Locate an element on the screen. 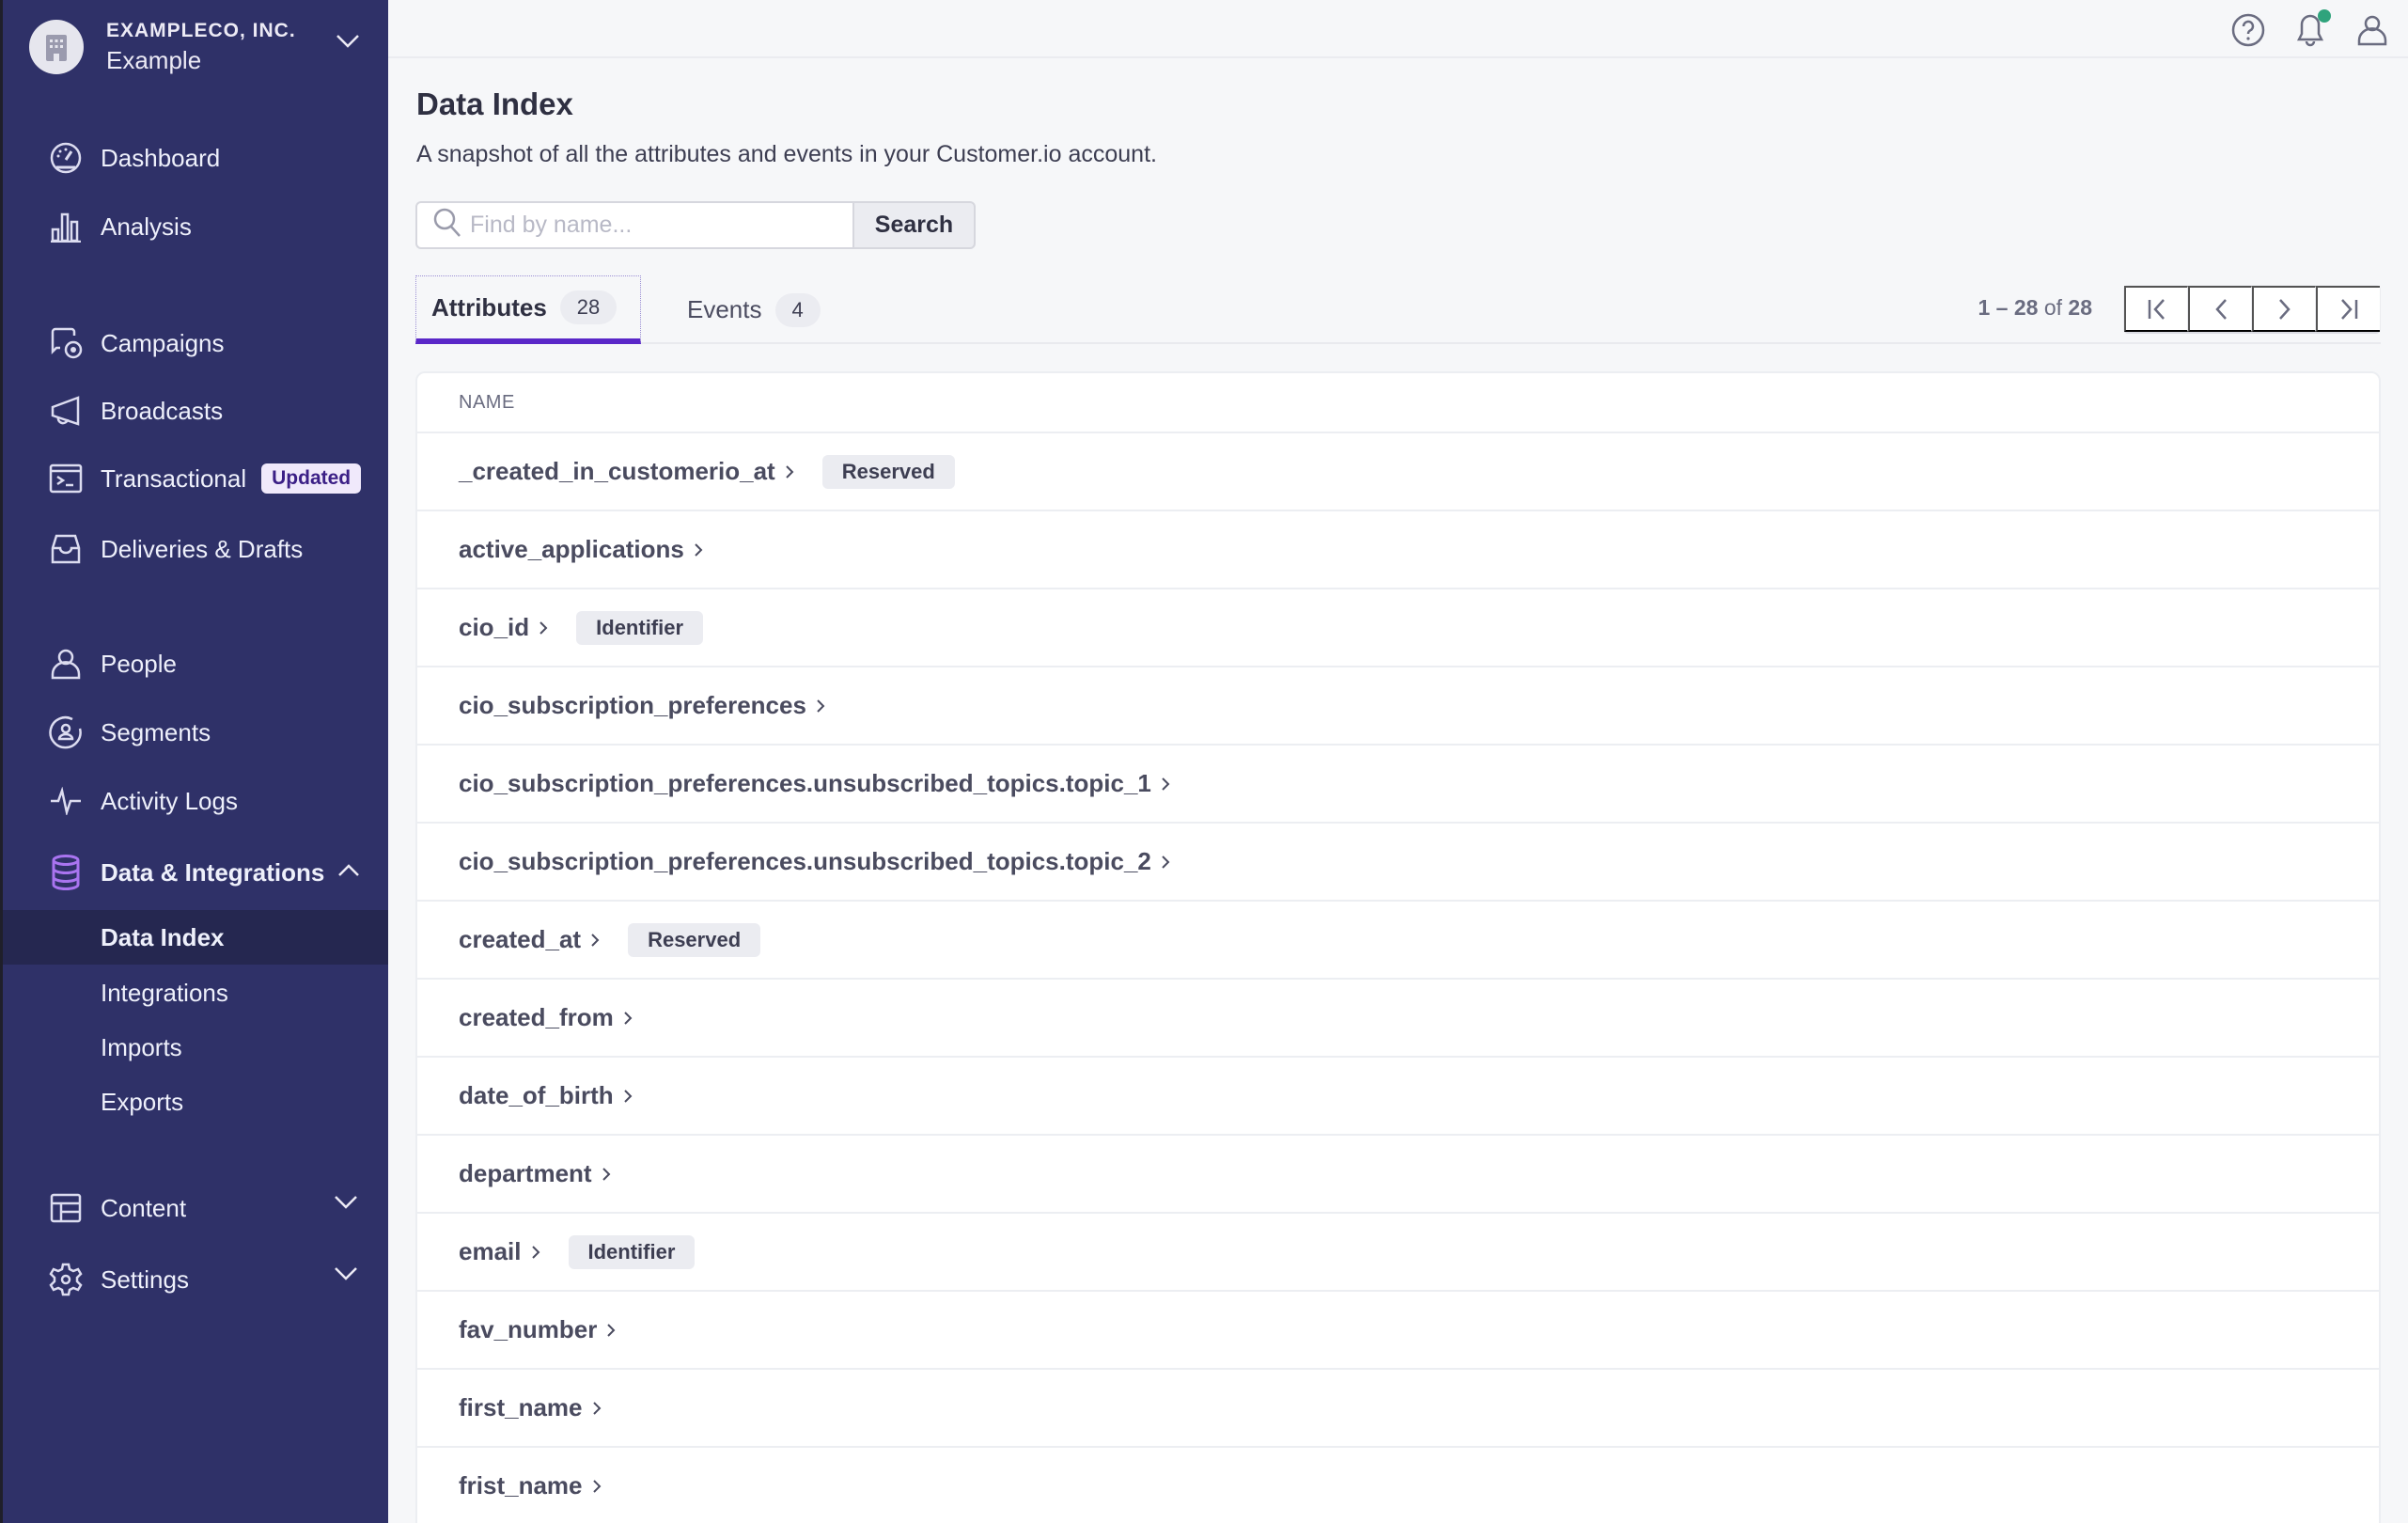 The height and width of the screenshot is (1523, 2408). attribute-name-link: date_of_birth is located at coordinates (536, 1095).